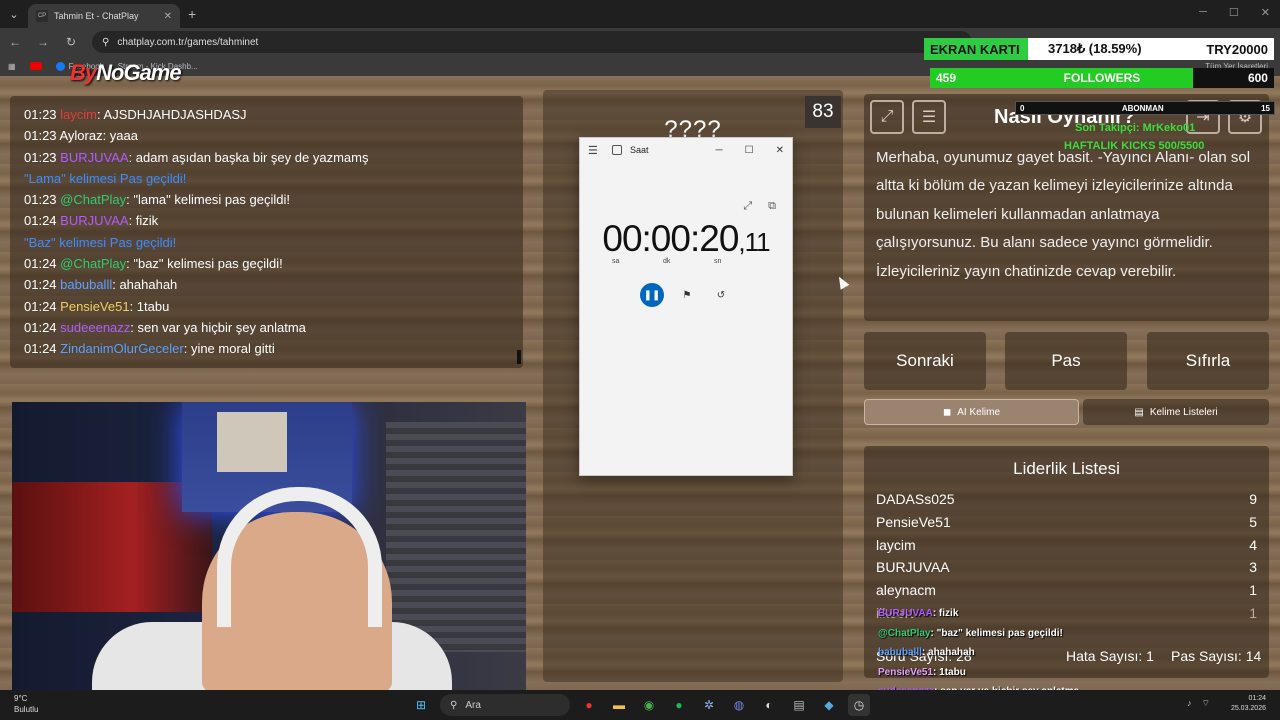 This screenshot has height=720, width=1280. Describe the element at coordinates (1237, 49) in the screenshot. I see `donation-goal-target: TRY20000` at that location.